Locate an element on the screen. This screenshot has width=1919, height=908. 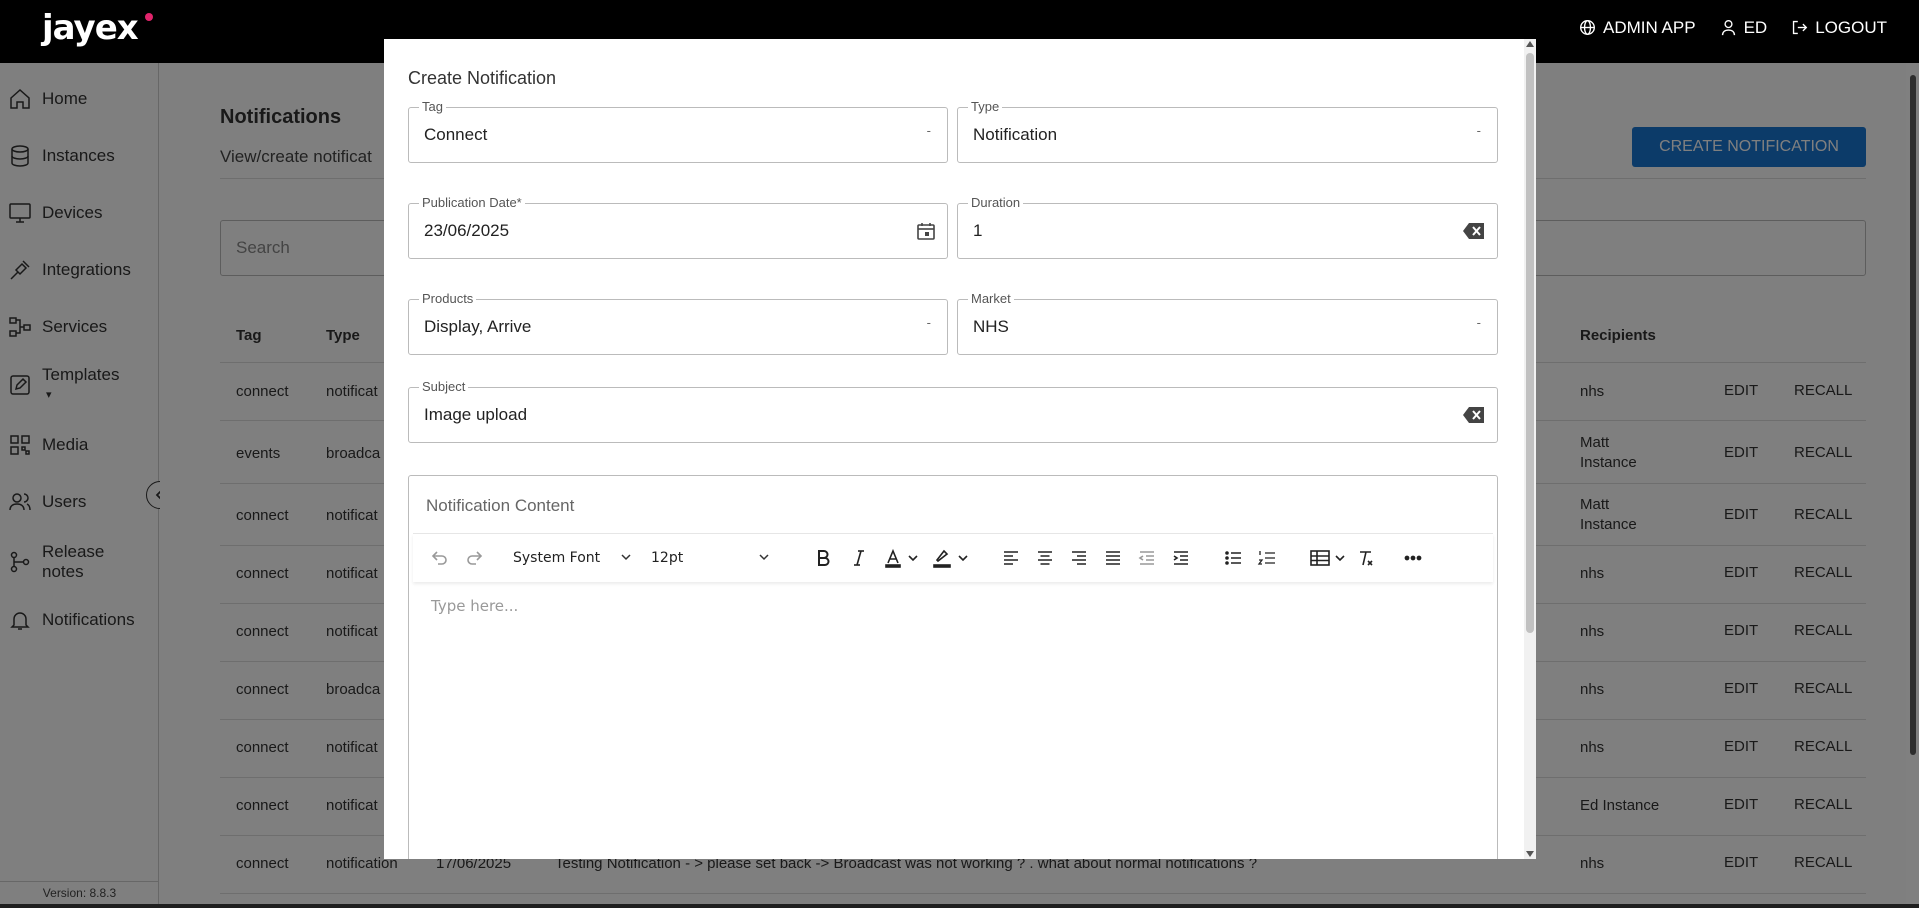
bullet-list-button is located at coordinates (1233, 558).